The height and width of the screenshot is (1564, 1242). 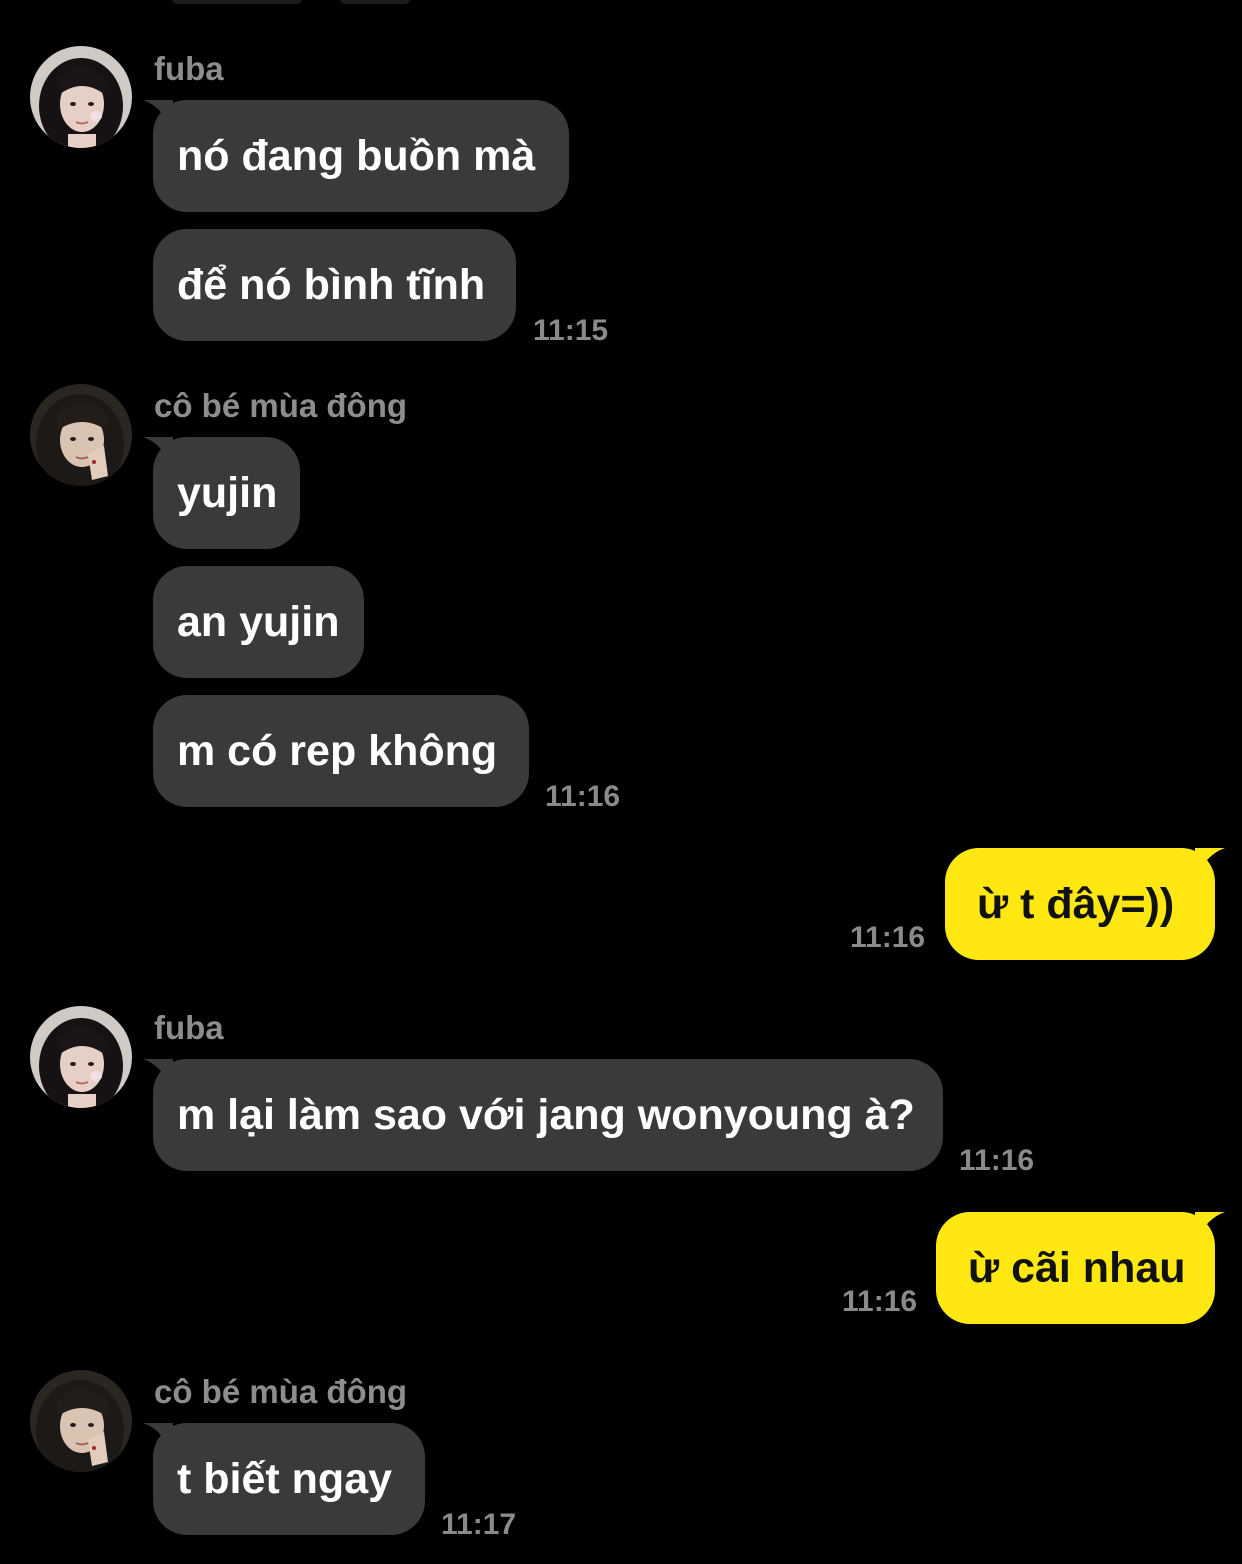 I want to click on previous-message-partial, so click(x=621, y=4).